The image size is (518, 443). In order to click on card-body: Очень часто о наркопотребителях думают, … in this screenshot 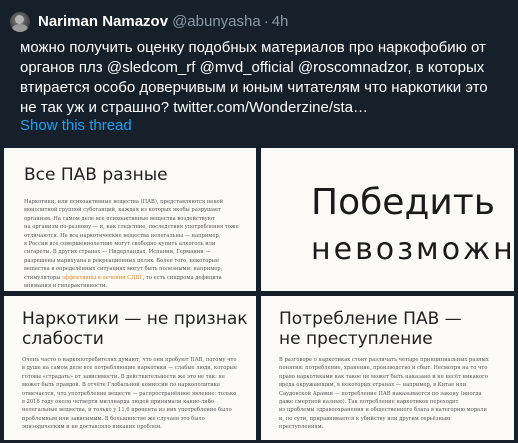, I will do `click(136, 394)`.